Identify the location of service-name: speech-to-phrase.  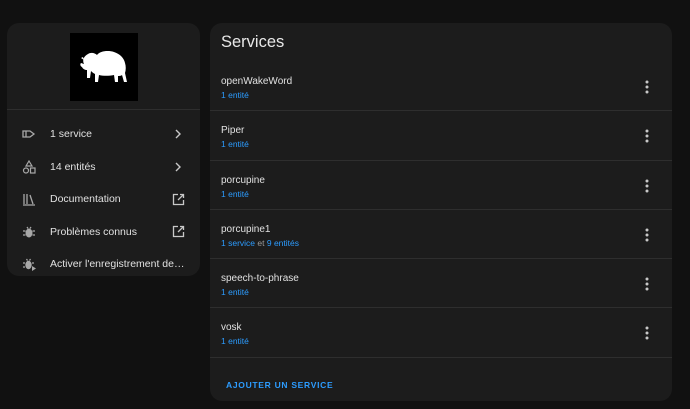
(260, 279).